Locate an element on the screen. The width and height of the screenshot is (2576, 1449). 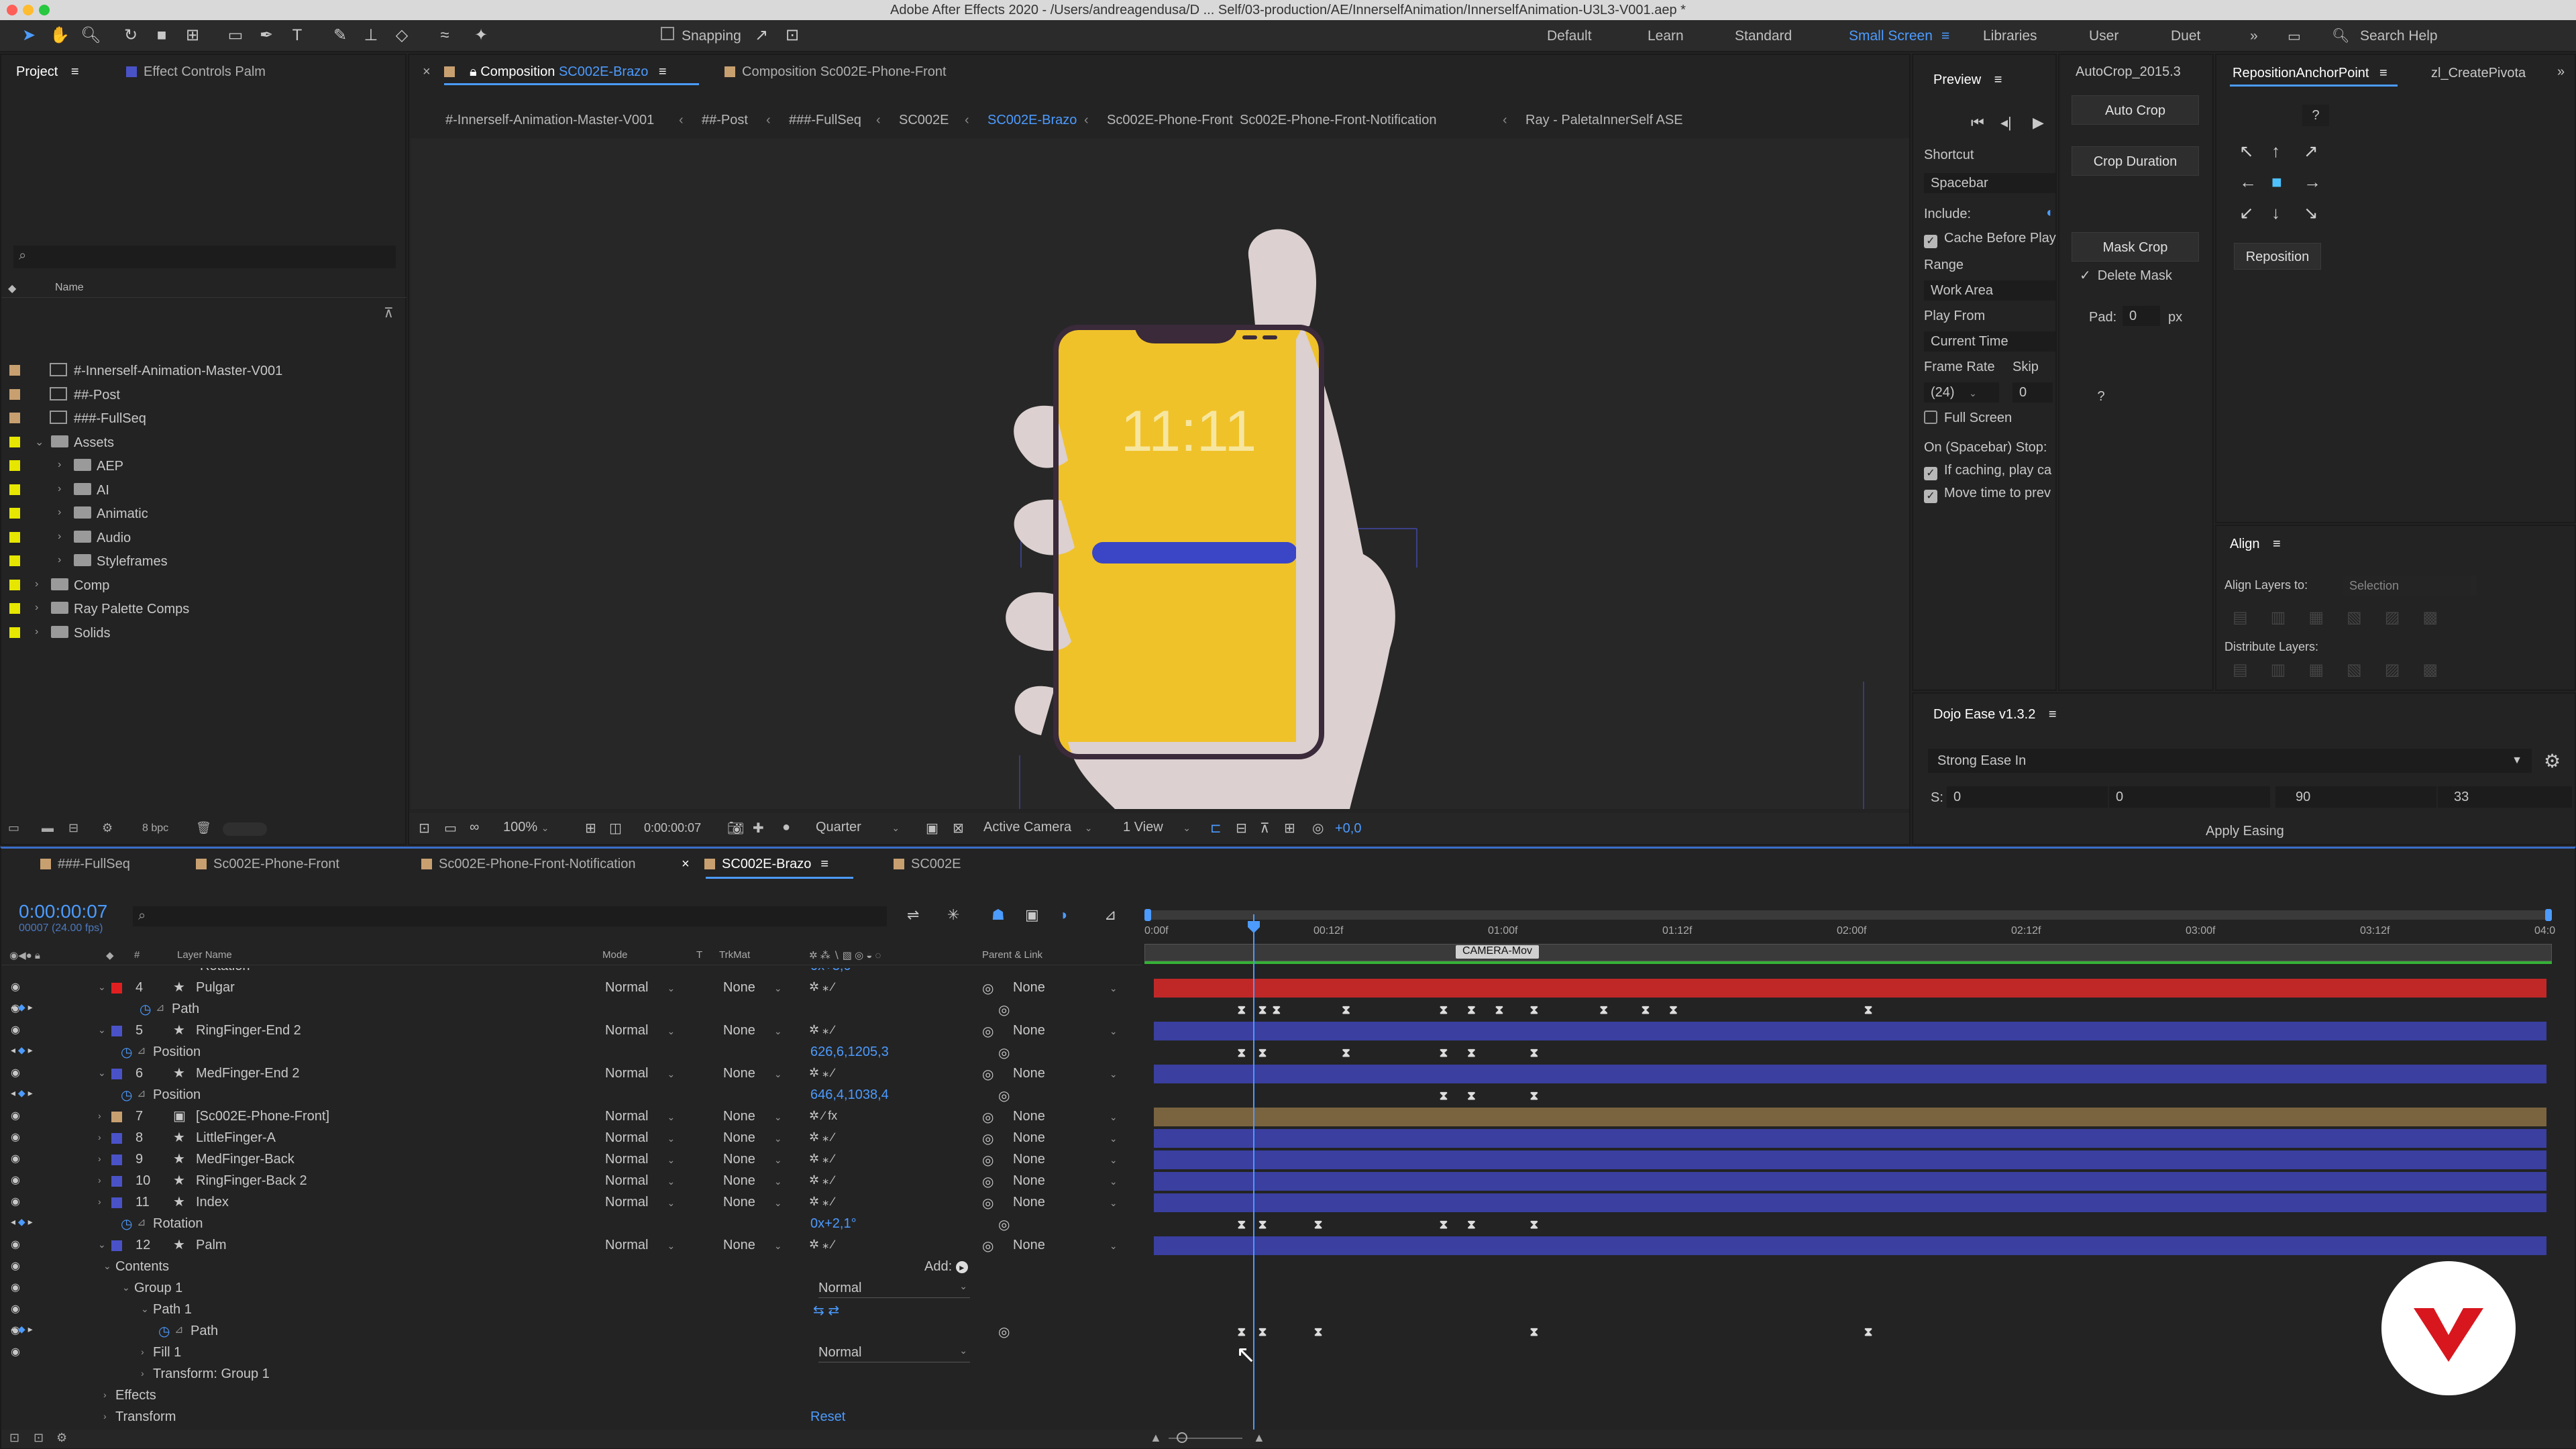
s-value2-input: 0 is located at coordinates (2189, 797).